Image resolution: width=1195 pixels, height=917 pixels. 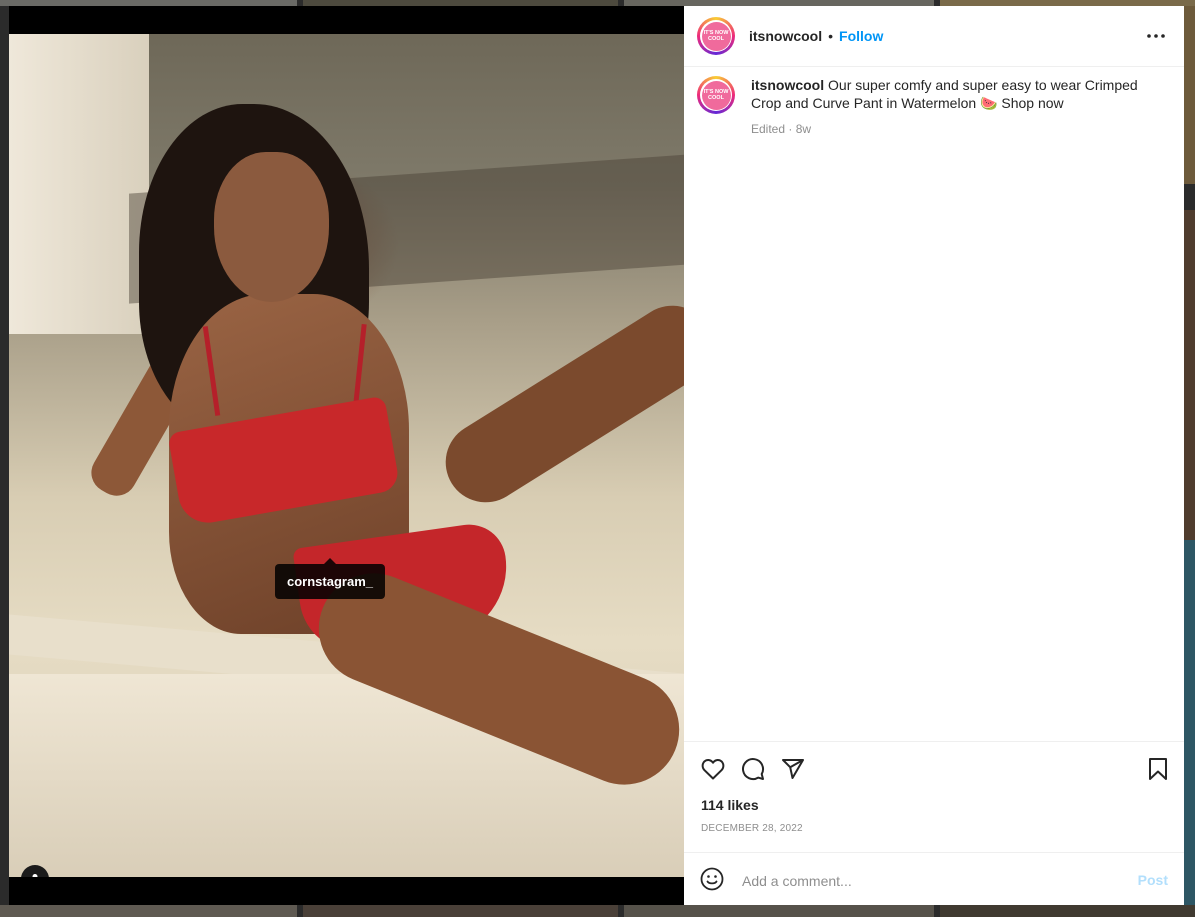 I want to click on caption-meta: Edited · 8w, so click(x=781, y=129).